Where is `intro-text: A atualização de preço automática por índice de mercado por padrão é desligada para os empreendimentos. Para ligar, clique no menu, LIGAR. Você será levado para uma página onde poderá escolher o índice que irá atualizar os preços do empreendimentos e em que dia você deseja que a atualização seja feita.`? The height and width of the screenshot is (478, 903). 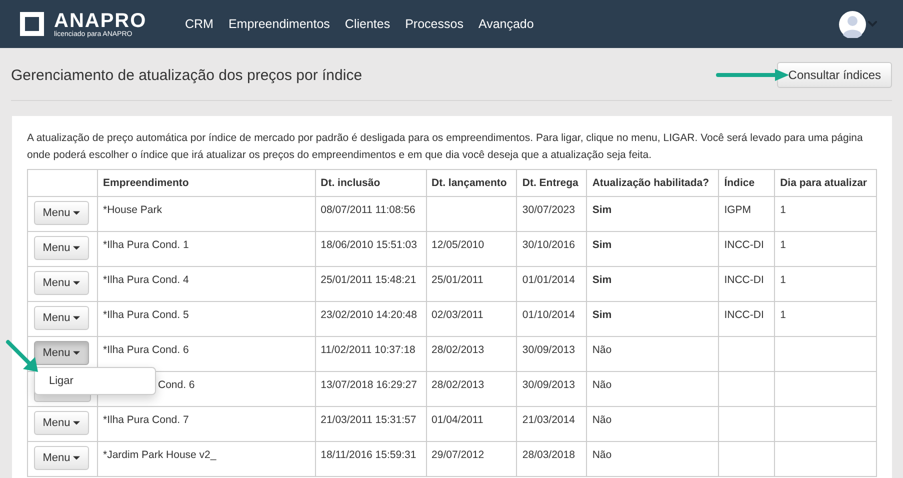 intro-text: A atualização de preço automática por índice de mercado por padrão é desligada para os empreendimentos. Para ligar, clique no menu, LIGAR. Você será levado para uma página onde poderá escolher o índice que irá atualizar os preços do empreendimentos e em que dia você deseja que a atualização seja feita. is located at coordinates (445, 147).